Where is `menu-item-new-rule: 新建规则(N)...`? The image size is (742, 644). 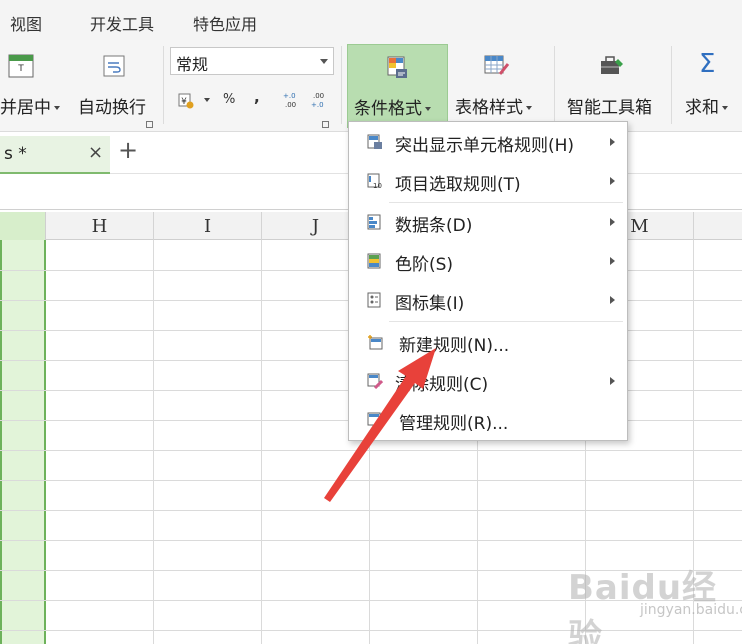
menu-item-new-rule: 新建规则(N)... is located at coordinates (488, 343).